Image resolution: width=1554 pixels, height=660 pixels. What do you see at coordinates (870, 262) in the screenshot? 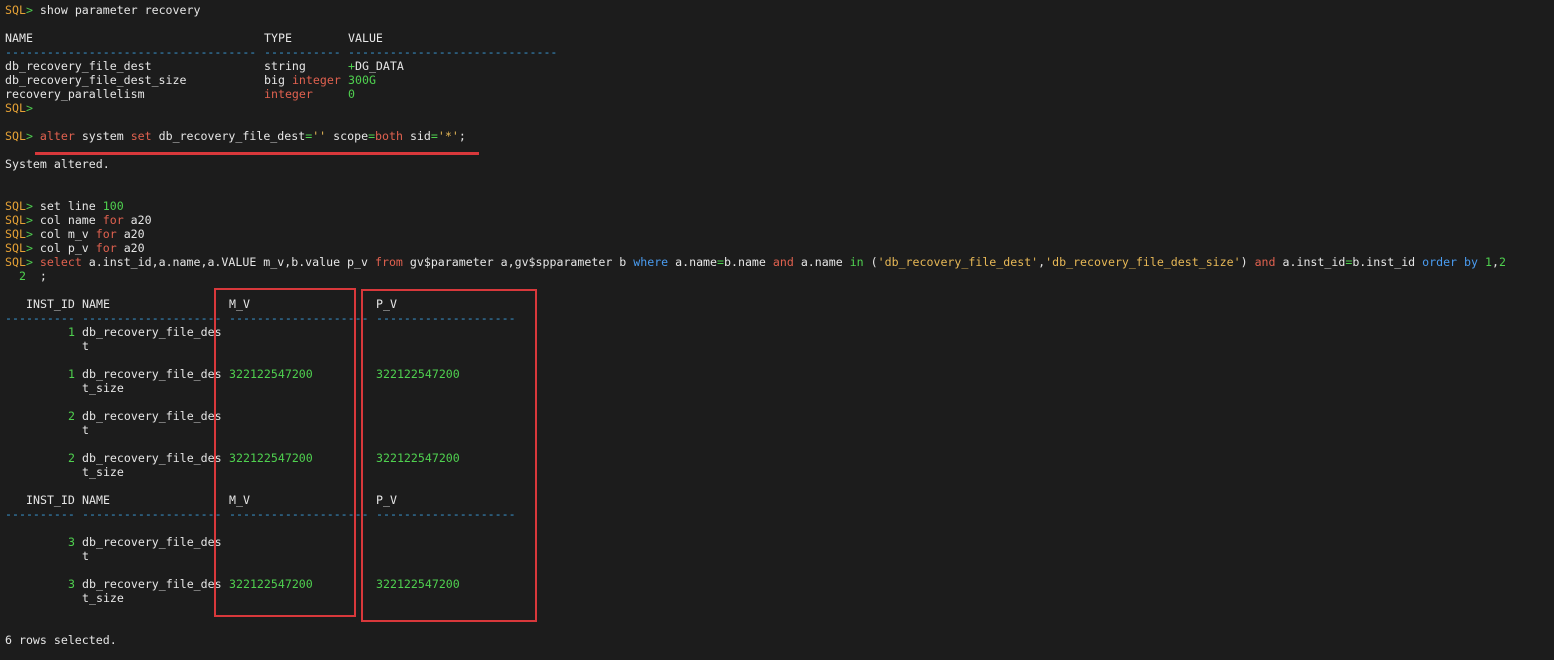
I see `command-text: (` at bounding box center [870, 262].